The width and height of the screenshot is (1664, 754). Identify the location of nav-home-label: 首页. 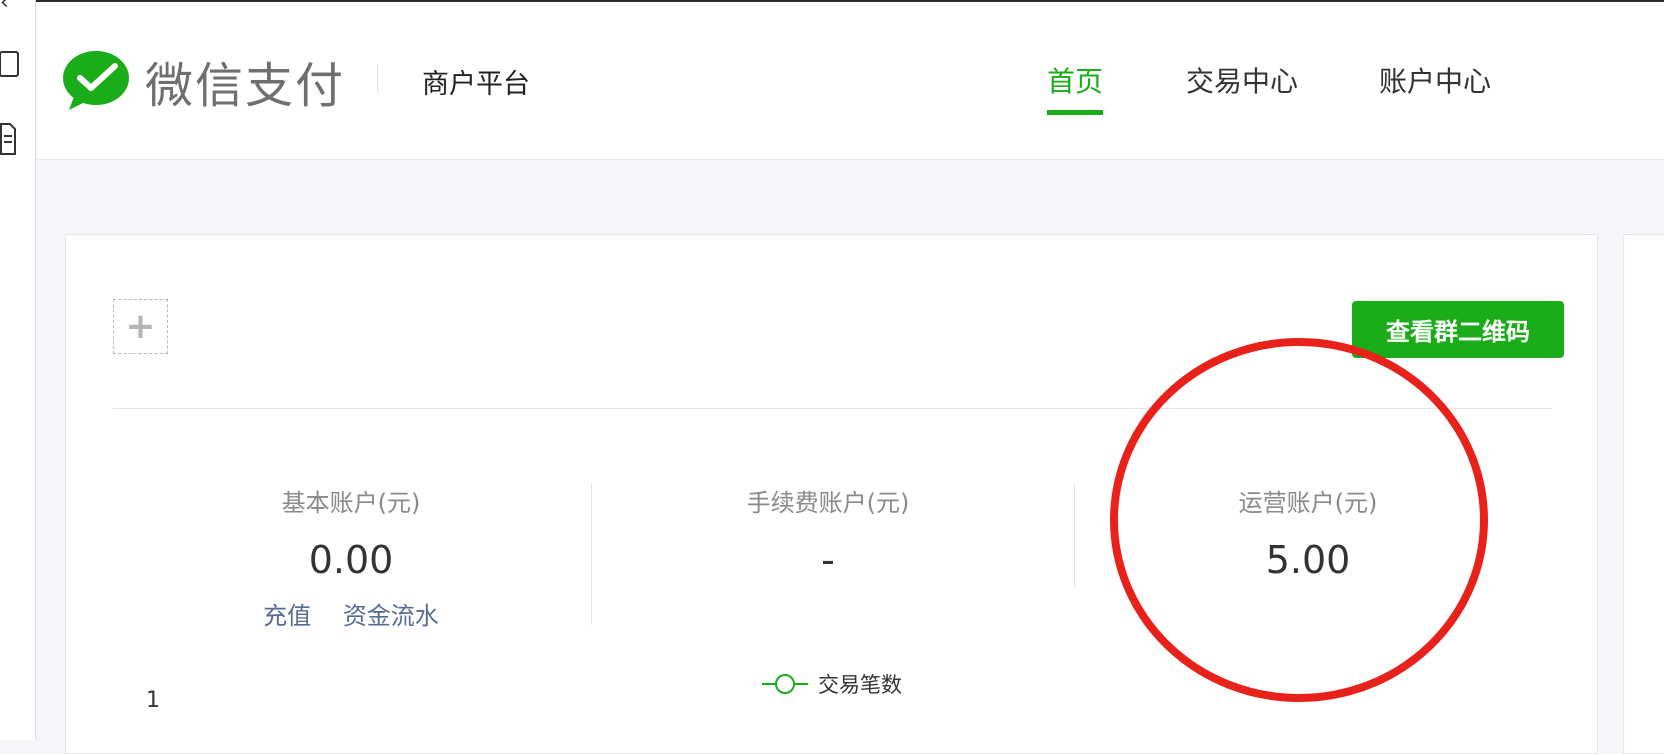
(1075, 81).